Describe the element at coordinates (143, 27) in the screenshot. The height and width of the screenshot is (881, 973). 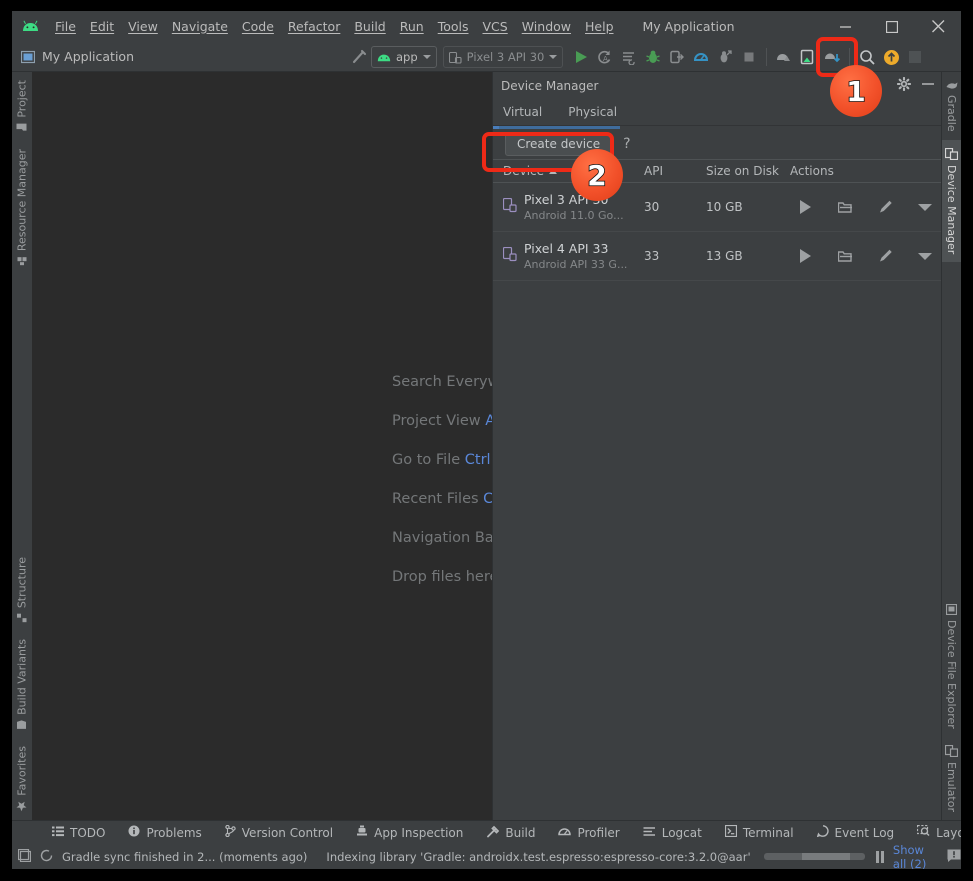
I see `menu-item-view: View` at that location.